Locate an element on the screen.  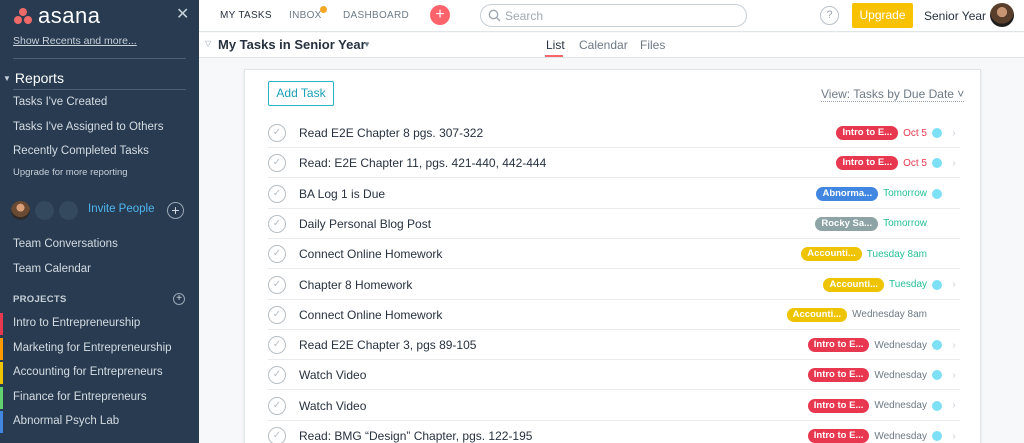
tab-calendar: Calendar is located at coordinates (603, 45).